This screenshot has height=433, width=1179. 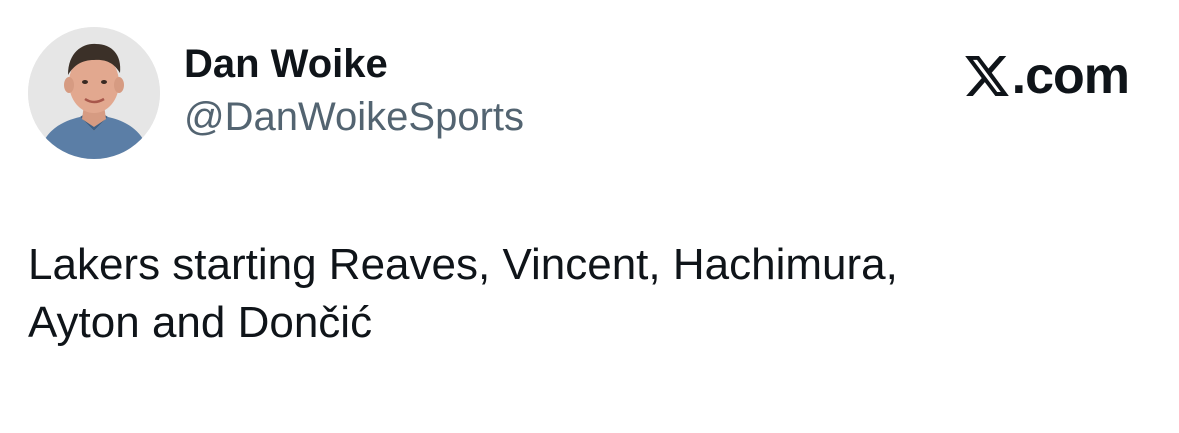 I want to click on avatar-photo, so click(x=94, y=93).